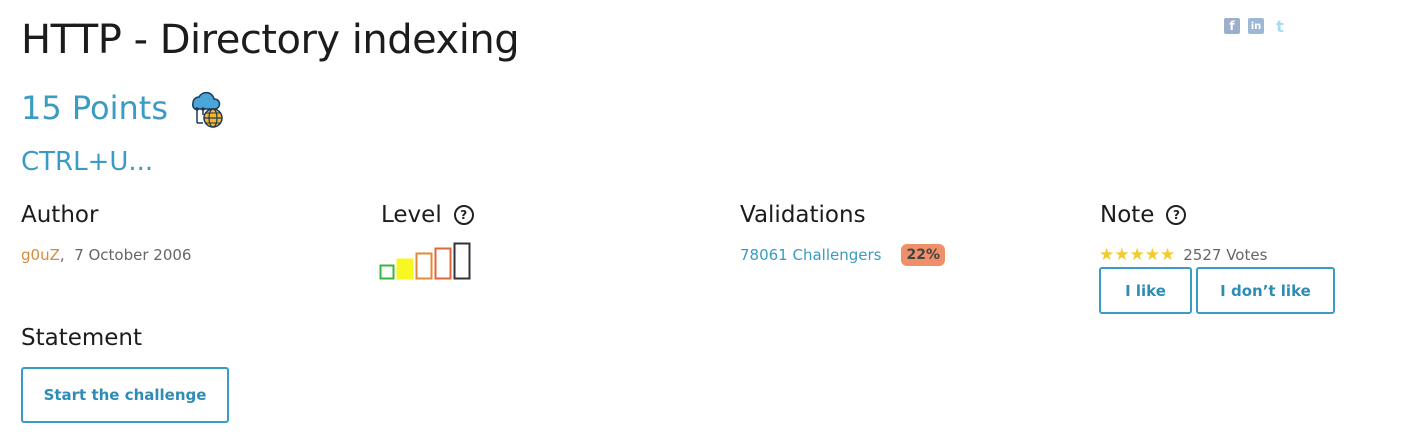  I want to click on author-meta: g0uZ, 7 October 2006, so click(106, 255).